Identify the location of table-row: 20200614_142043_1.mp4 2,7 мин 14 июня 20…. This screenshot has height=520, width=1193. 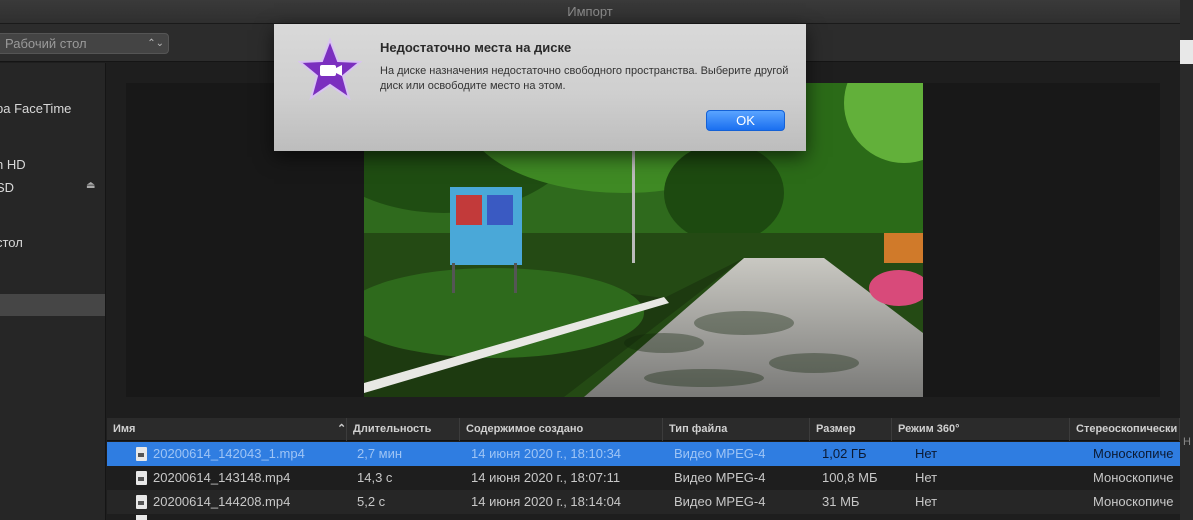
(643, 454).